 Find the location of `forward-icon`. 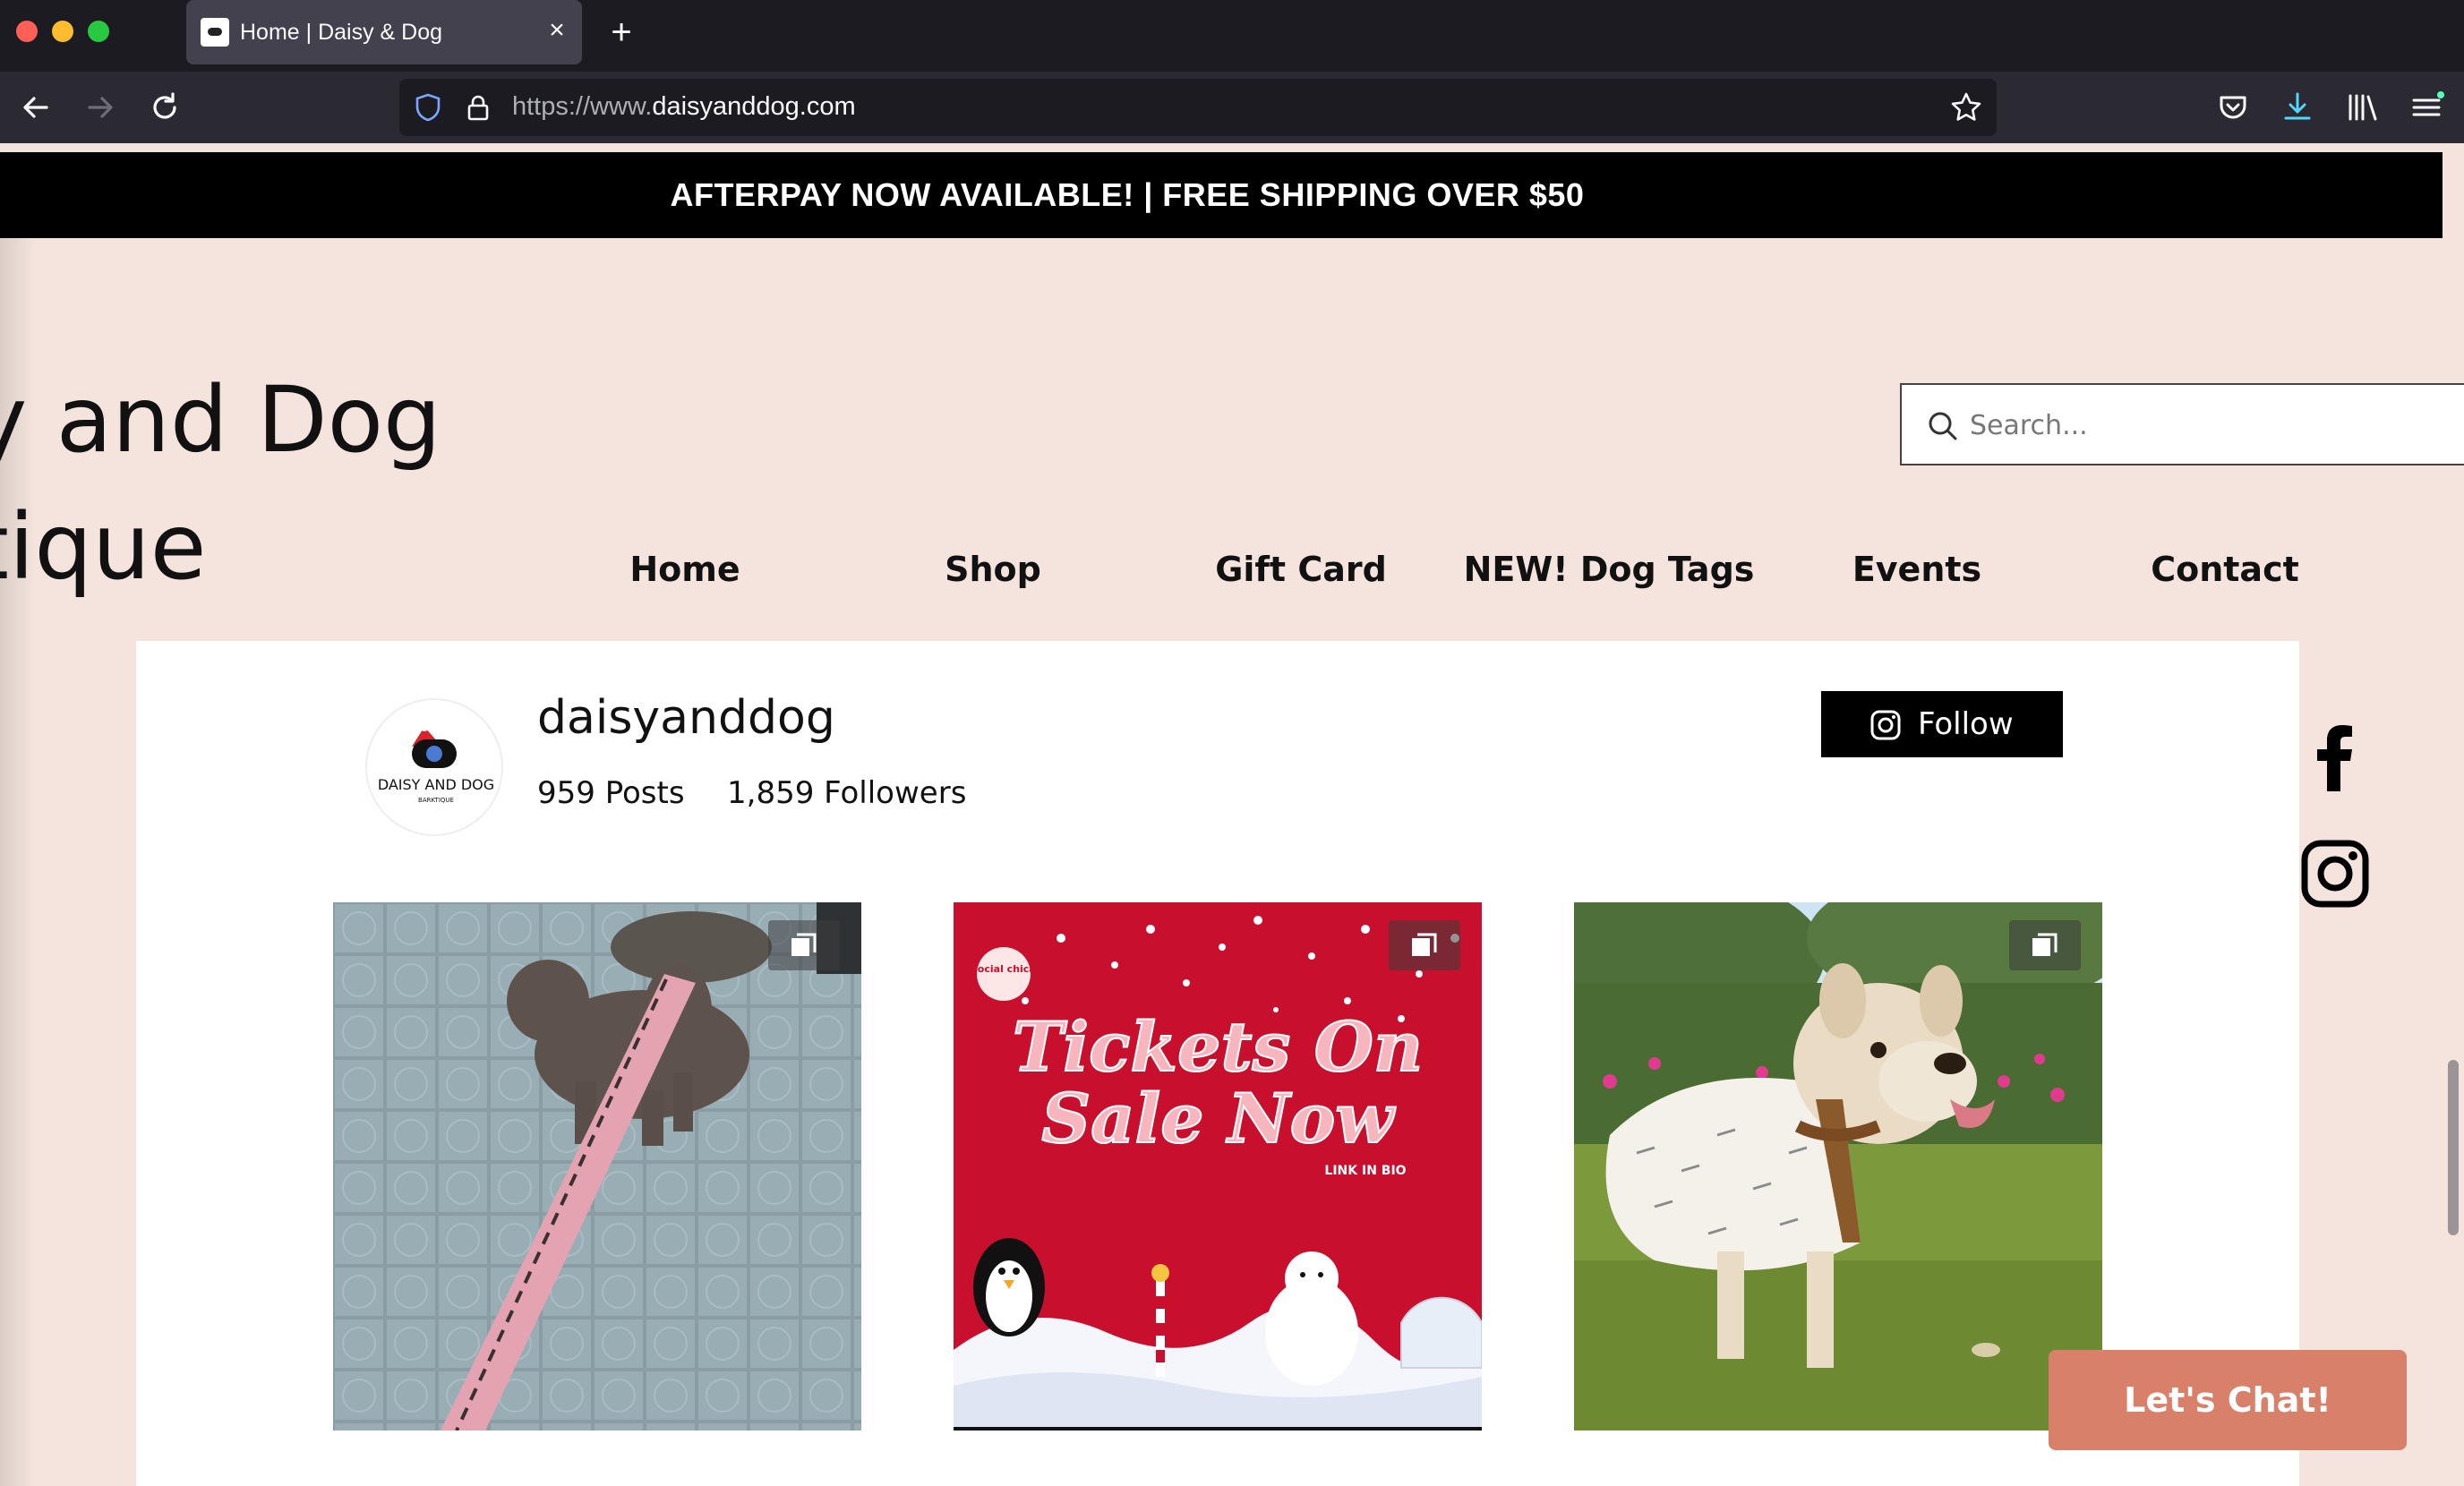

forward-icon is located at coordinates (100, 108).